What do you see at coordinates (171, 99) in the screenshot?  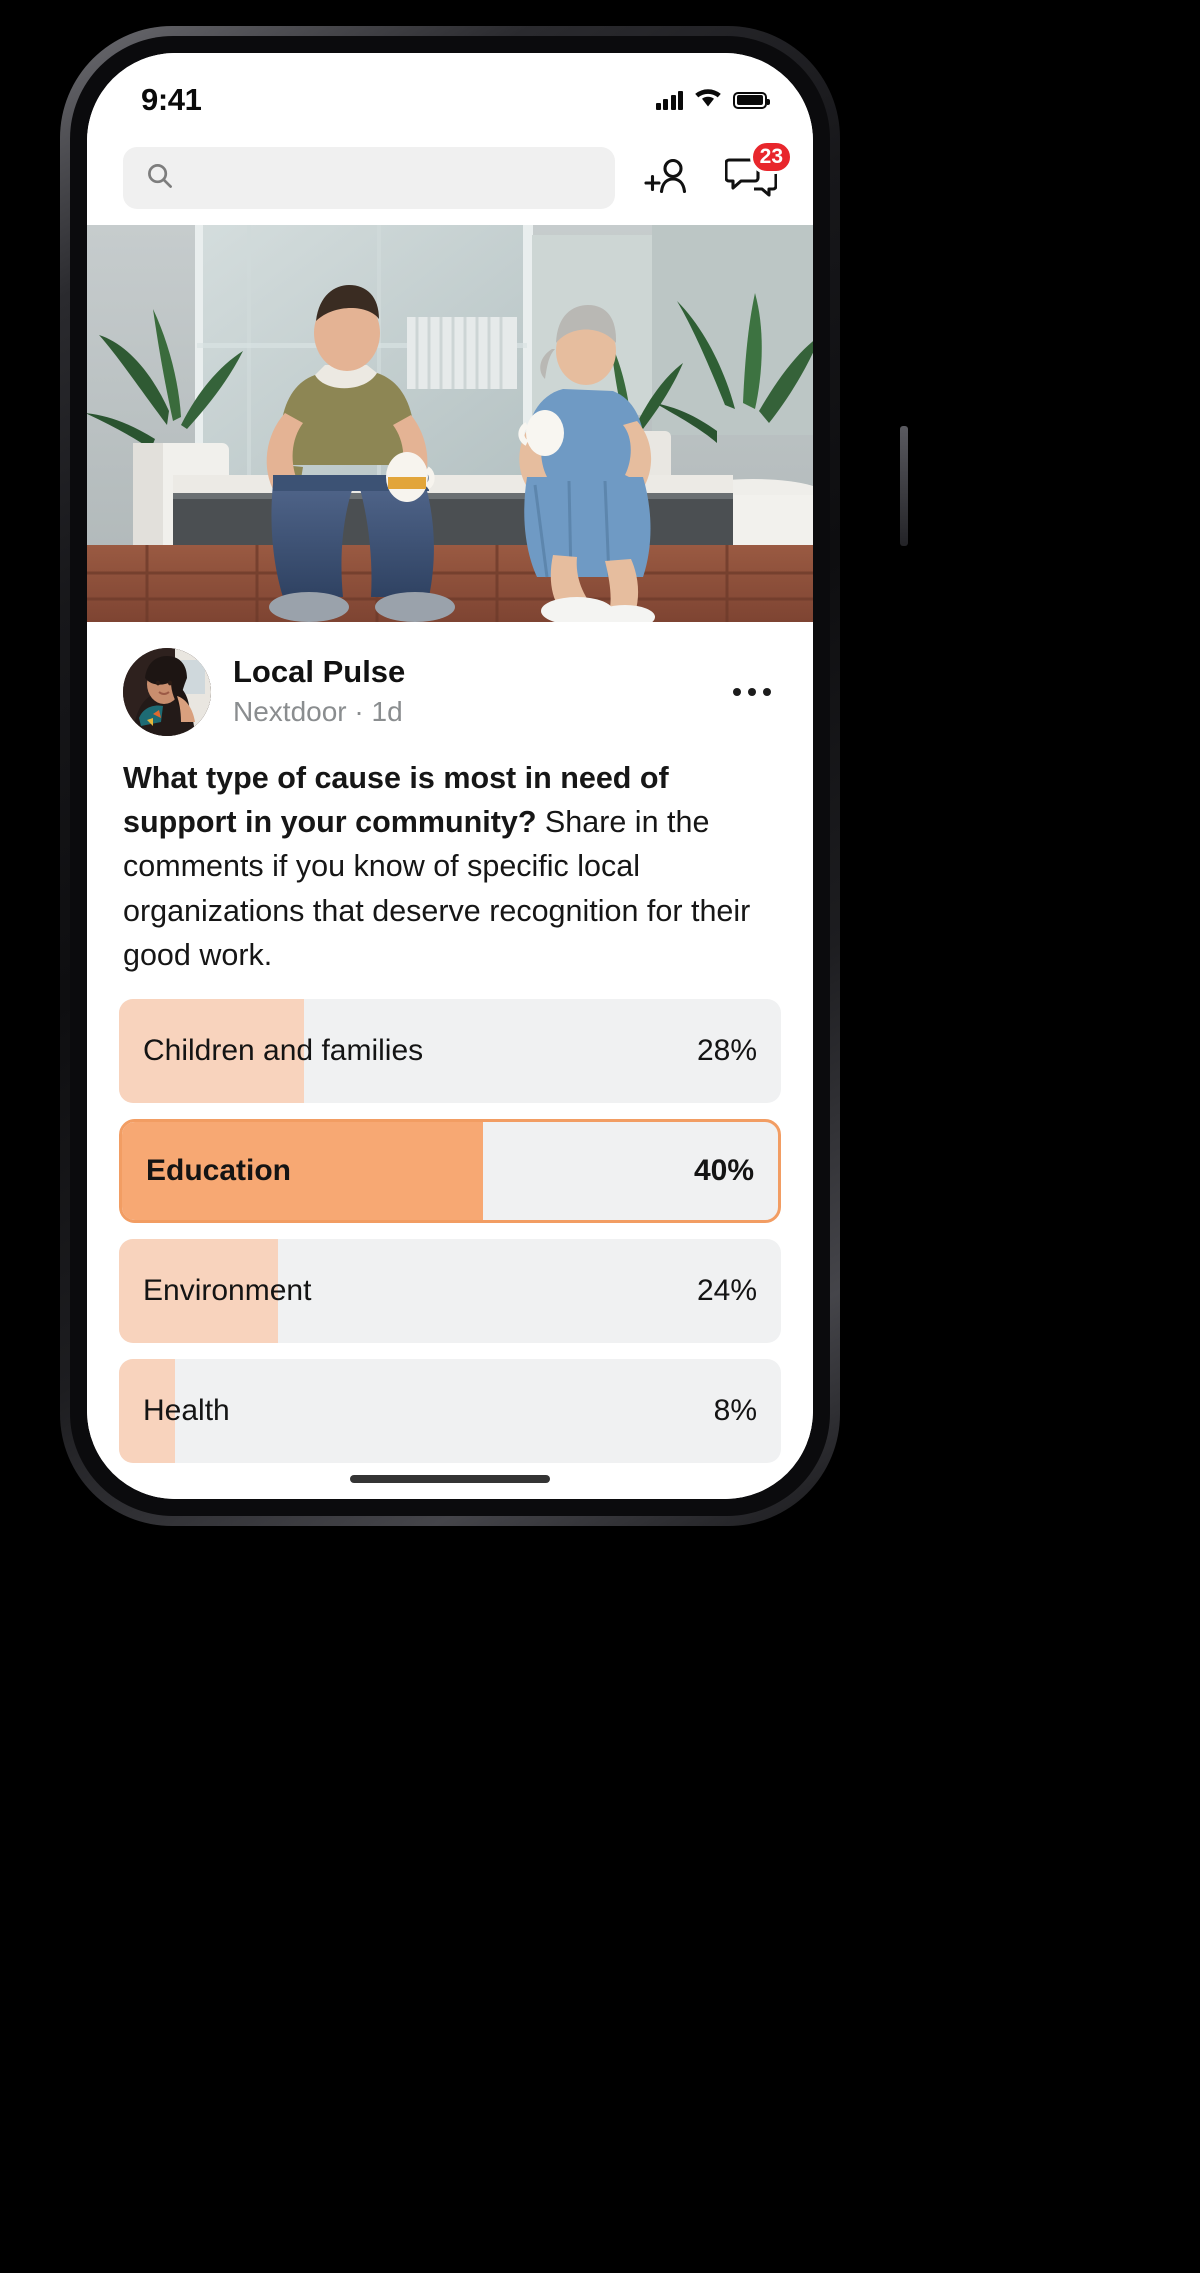 I see `status-time: 9:41` at bounding box center [171, 99].